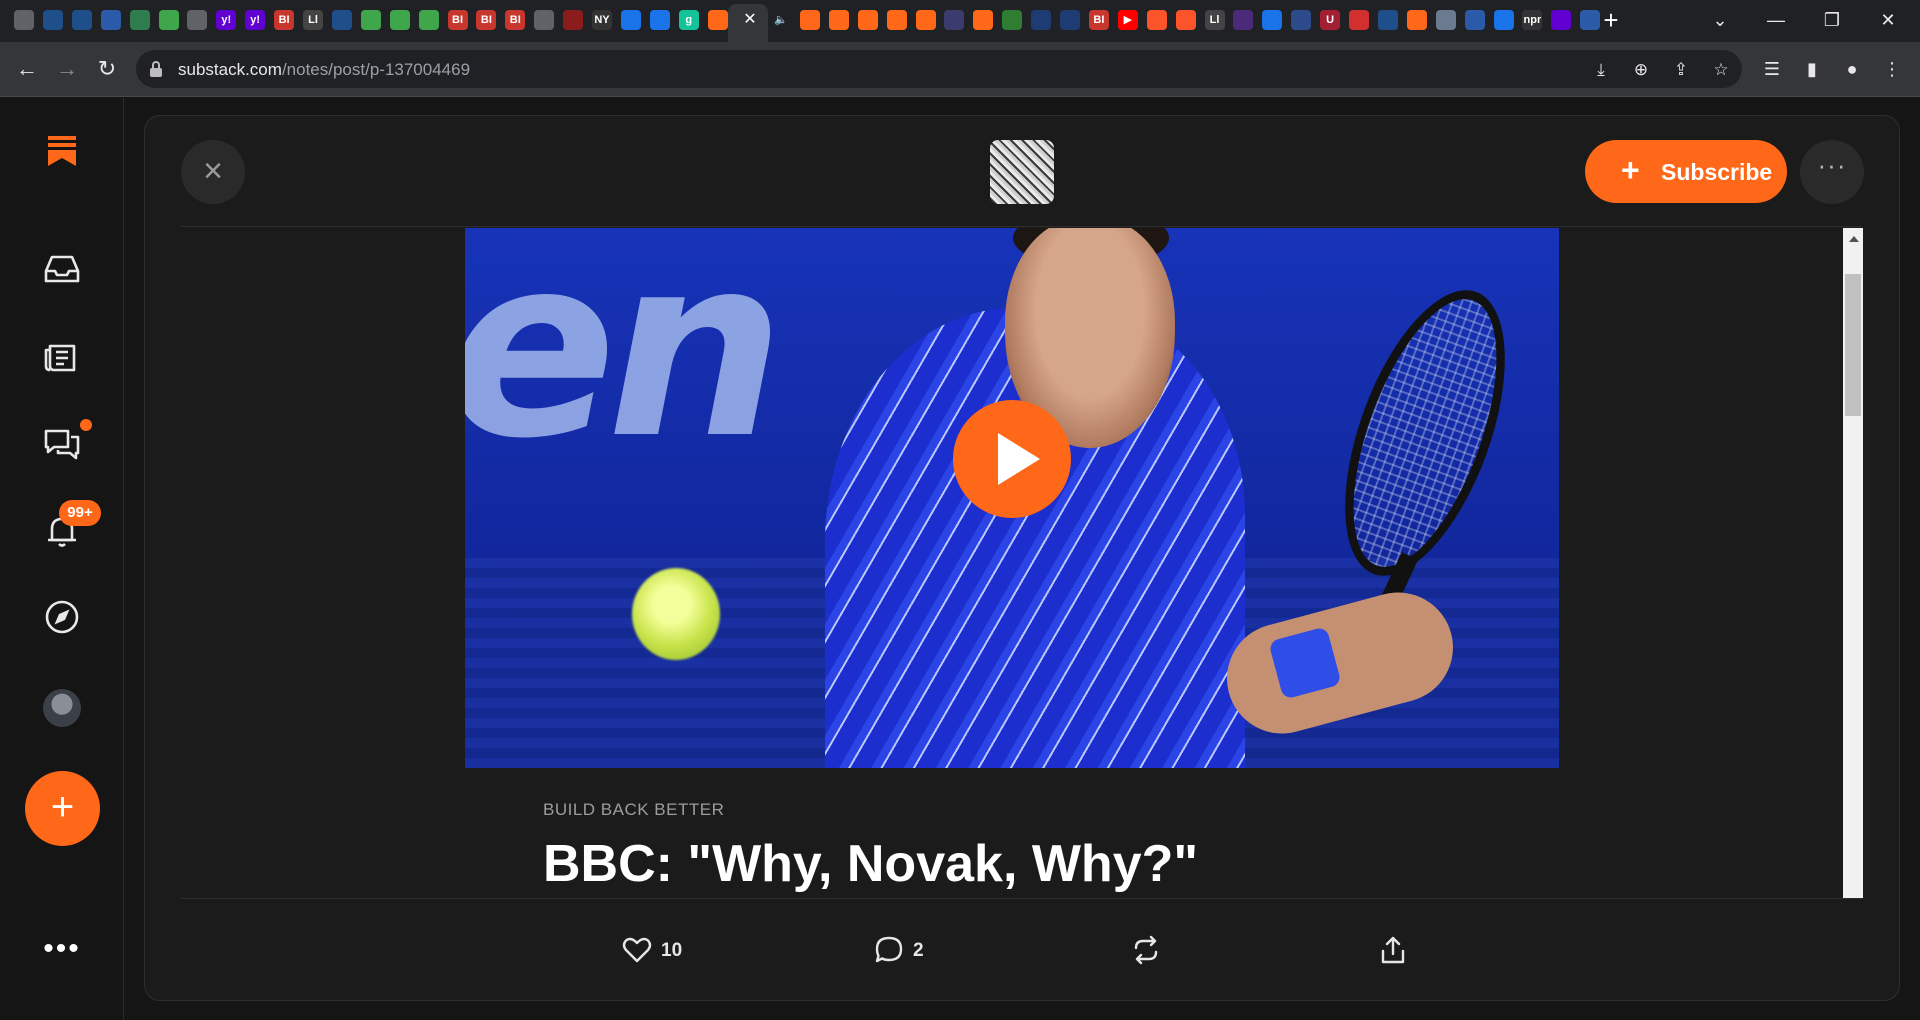  I want to click on lock-icon, so click(156, 69).